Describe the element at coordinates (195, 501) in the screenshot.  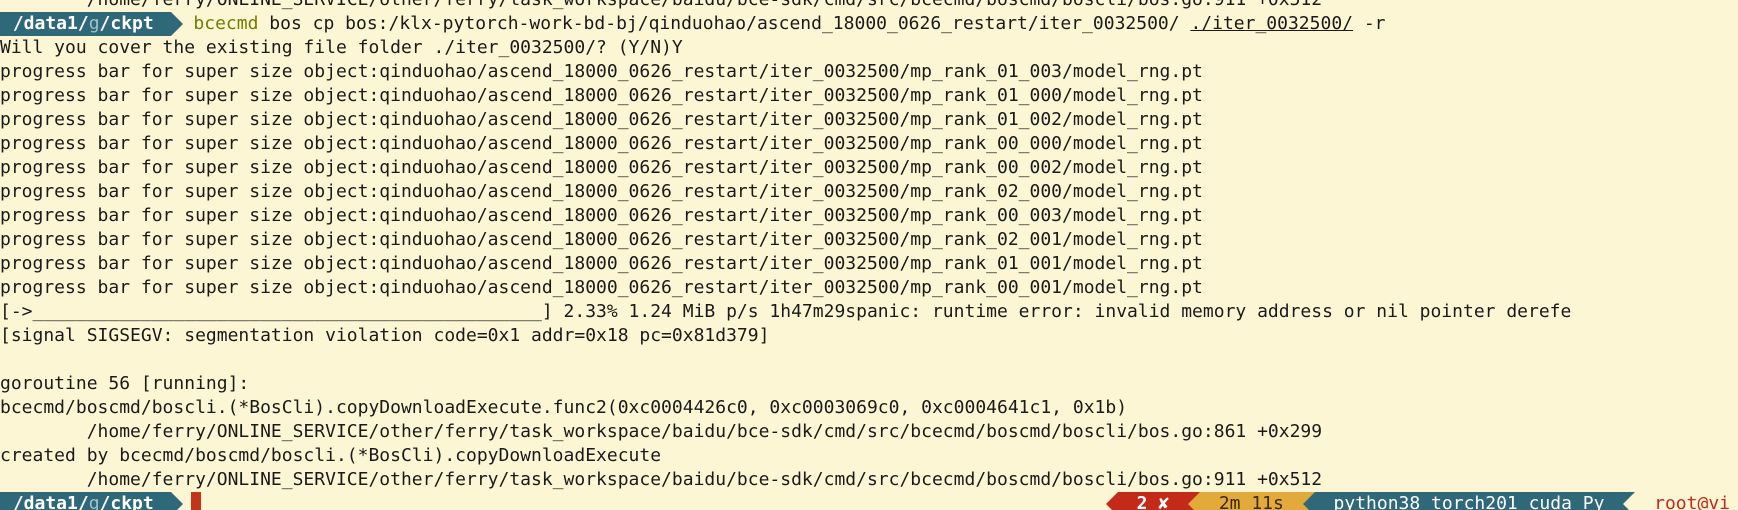
I see `text-cursor` at that location.